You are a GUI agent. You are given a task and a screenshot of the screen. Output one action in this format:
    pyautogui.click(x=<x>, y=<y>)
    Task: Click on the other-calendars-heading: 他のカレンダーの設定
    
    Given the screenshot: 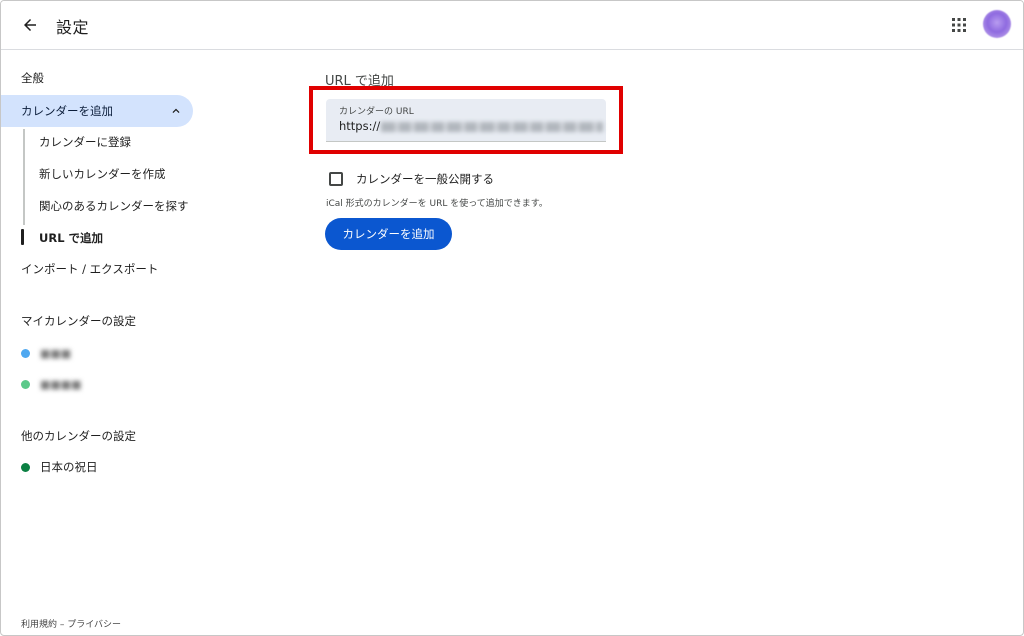 What is the action you would take?
    pyautogui.click(x=78, y=436)
    